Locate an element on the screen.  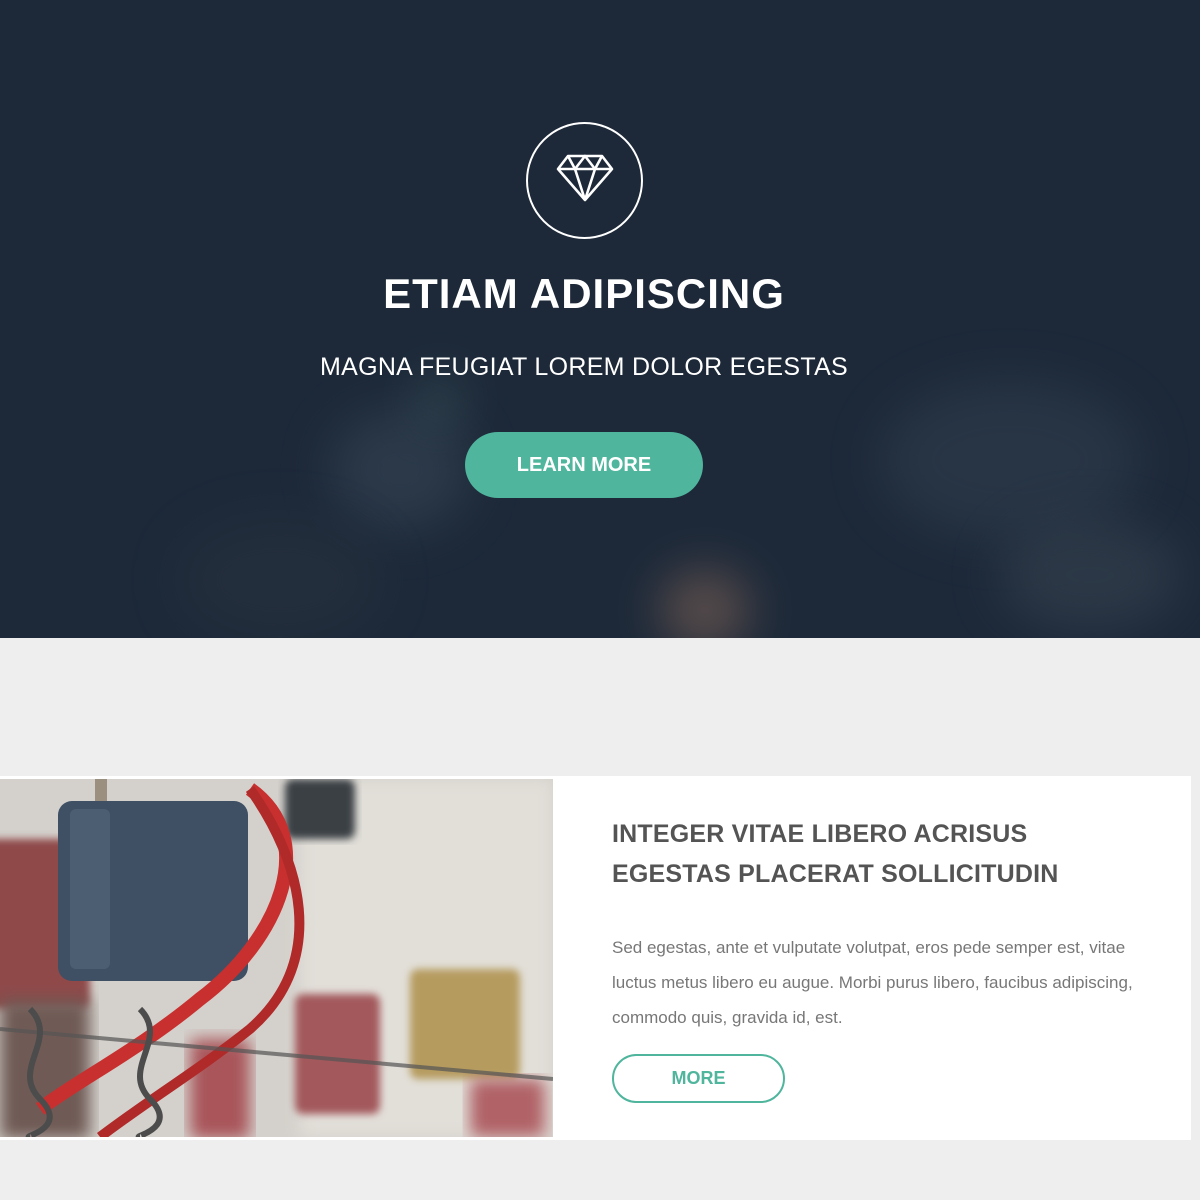
hero-title: ETIAM ADIPISCING is located at coordinates (584, 293).